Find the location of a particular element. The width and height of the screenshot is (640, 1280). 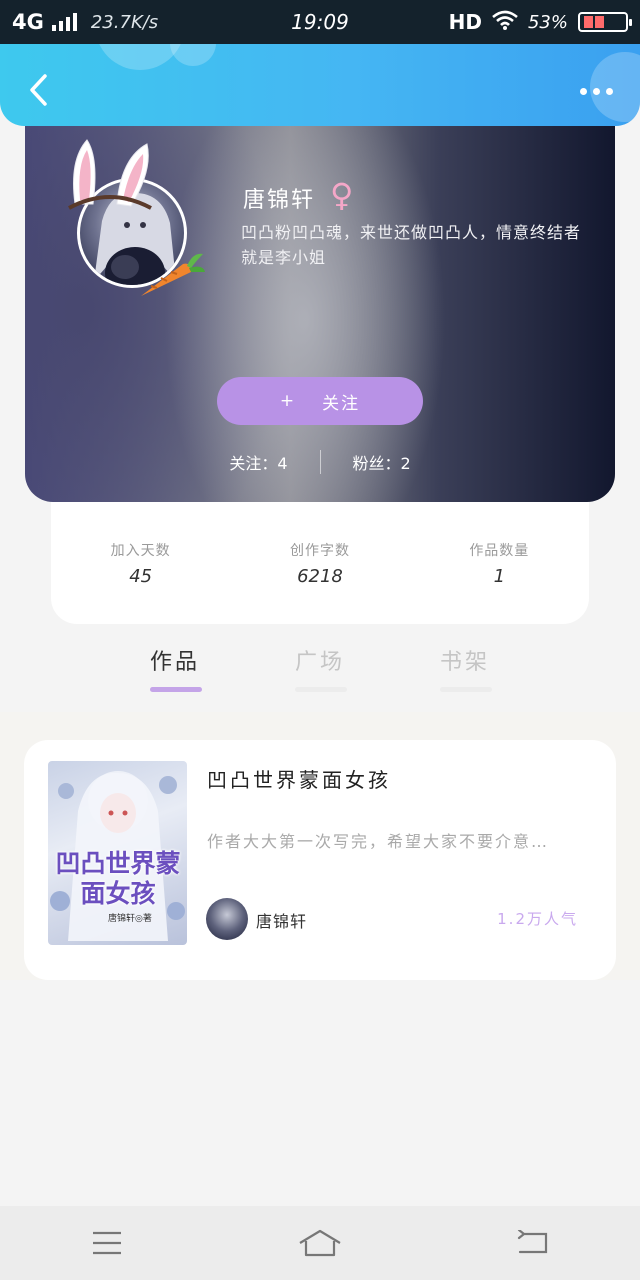

profile-name: 唐锦轩 is located at coordinates (279, 200).